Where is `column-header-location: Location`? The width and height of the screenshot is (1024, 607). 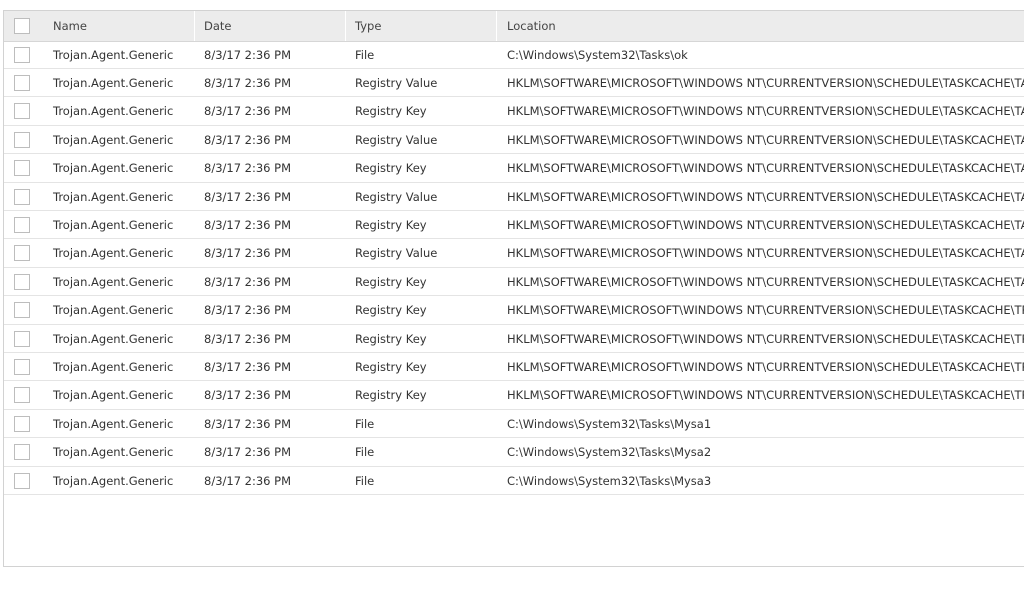
column-header-location: Location is located at coordinates (531, 26).